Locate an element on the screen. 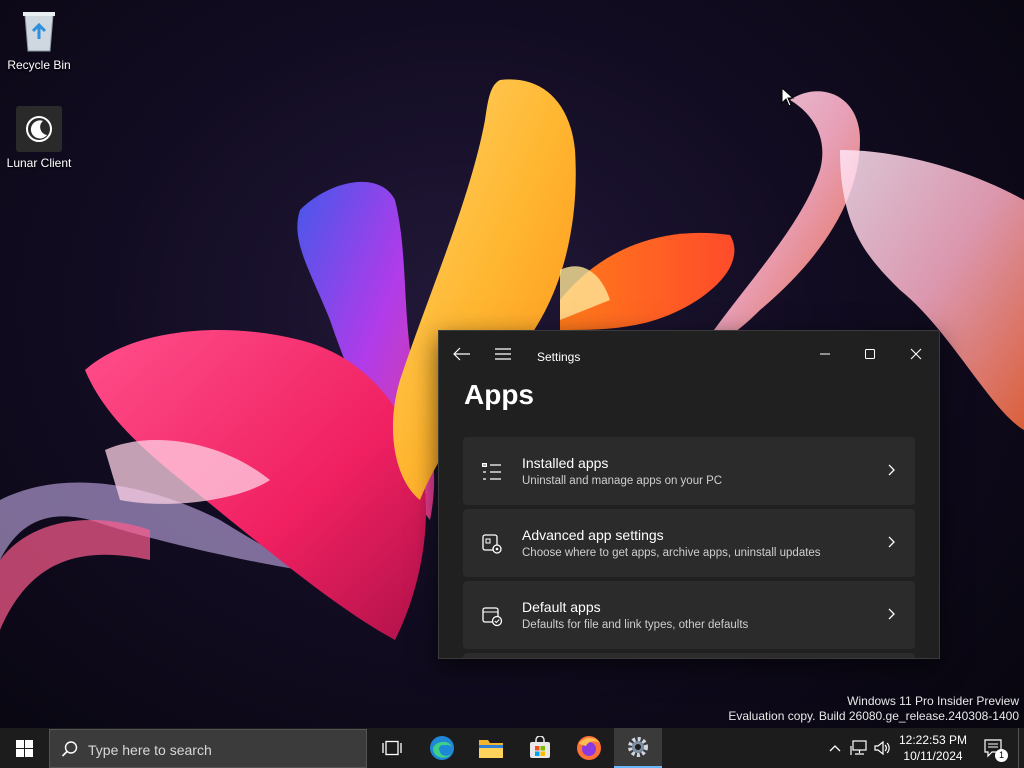  minimize-button is located at coordinates (825, 354).